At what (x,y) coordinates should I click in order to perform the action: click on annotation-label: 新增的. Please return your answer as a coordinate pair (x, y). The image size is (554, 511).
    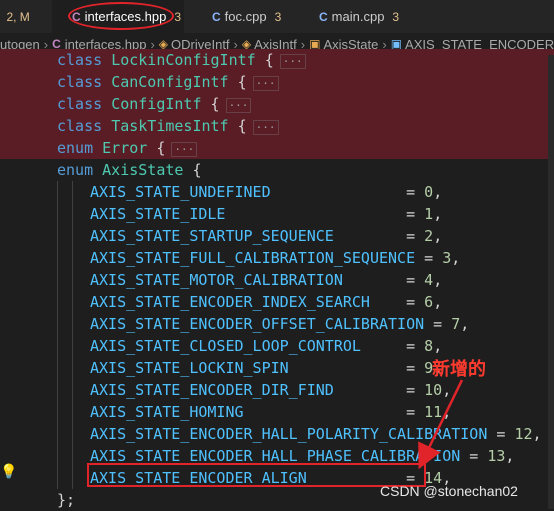
    Looking at the image, I should click on (459, 368).